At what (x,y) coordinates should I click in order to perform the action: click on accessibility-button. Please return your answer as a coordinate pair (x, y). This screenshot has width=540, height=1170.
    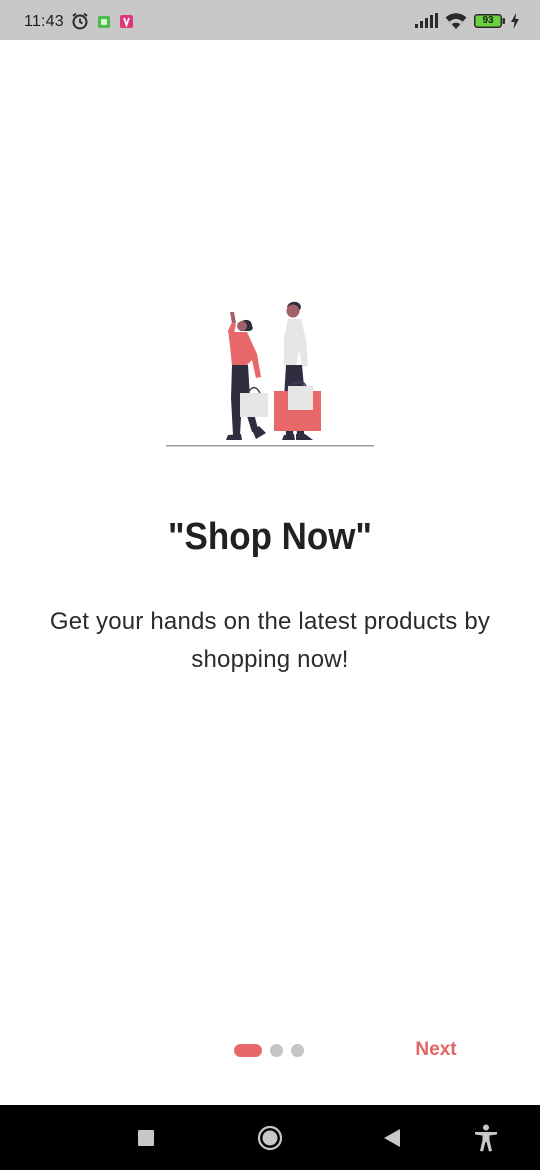
    Looking at the image, I should click on (486, 1138).